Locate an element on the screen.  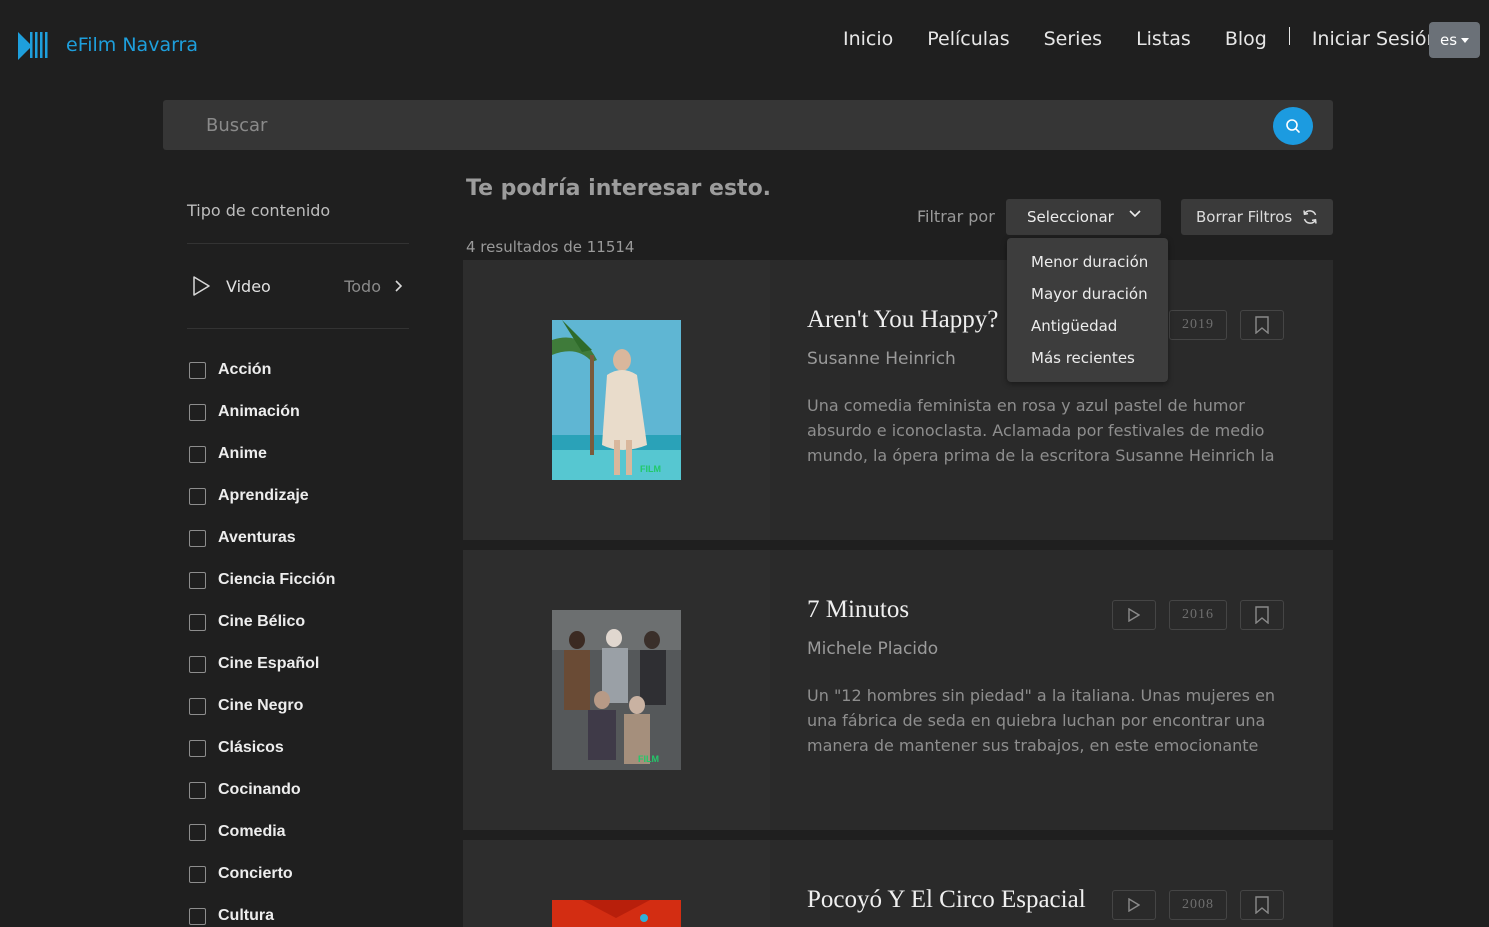
clear-filters-button: Borrar Filtros is located at coordinates (1257, 217).